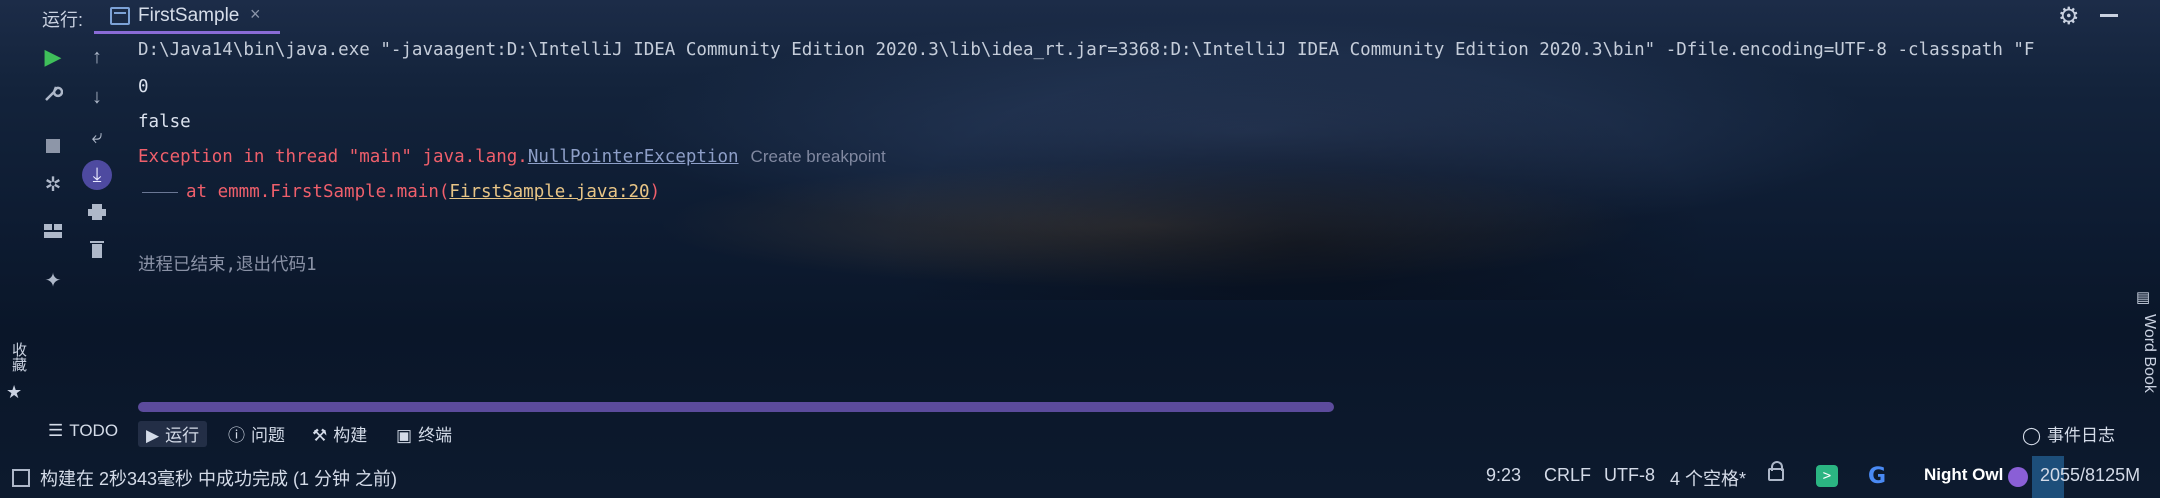  Describe the element at coordinates (1877, 476) in the screenshot. I see `google-icon: G` at that location.